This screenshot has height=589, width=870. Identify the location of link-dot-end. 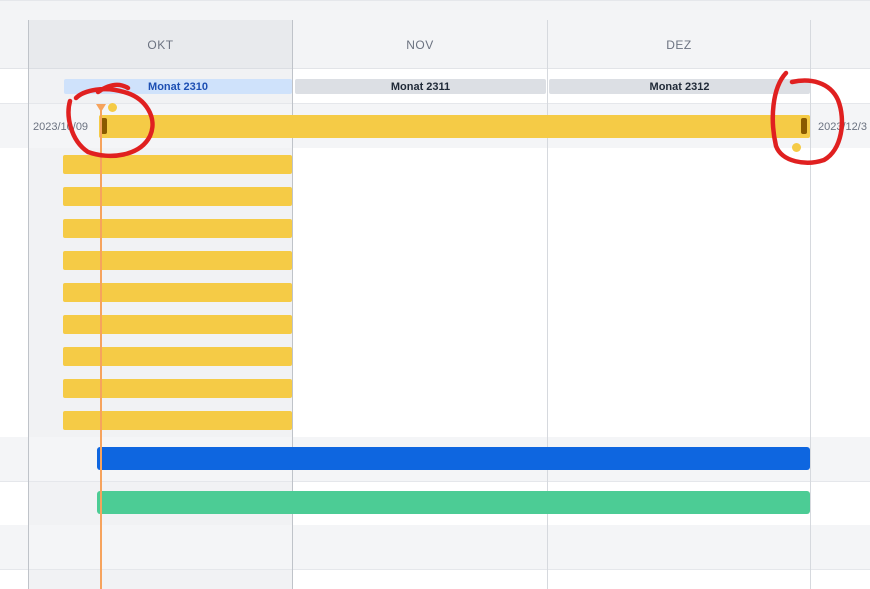
(796, 147).